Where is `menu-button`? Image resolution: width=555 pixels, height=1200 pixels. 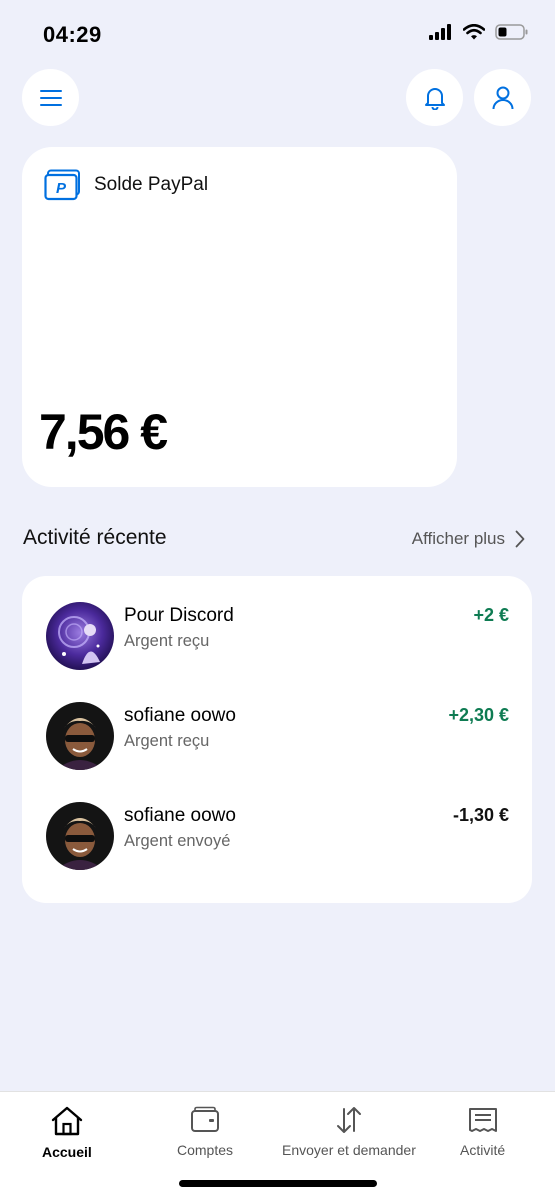
menu-button is located at coordinates (50, 97).